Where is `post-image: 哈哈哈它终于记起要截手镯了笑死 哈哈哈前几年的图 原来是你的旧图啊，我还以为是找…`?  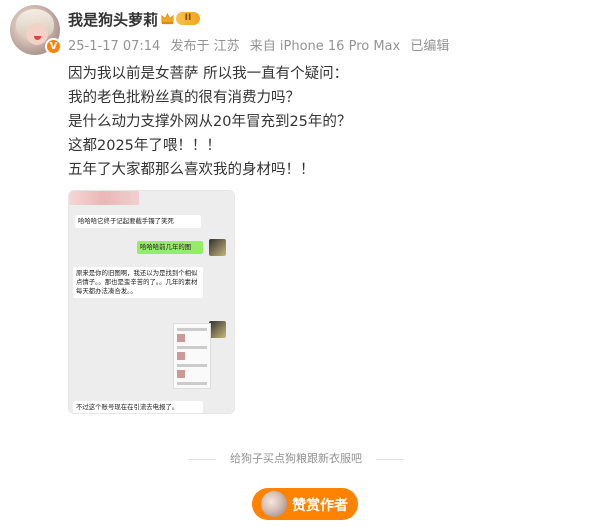
post-image: 哈哈哈它终于记起要截手镯了笑死 哈哈哈前几年的图 原来是你的旧图啊，我还以为是找… is located at coordinates (151, 302).